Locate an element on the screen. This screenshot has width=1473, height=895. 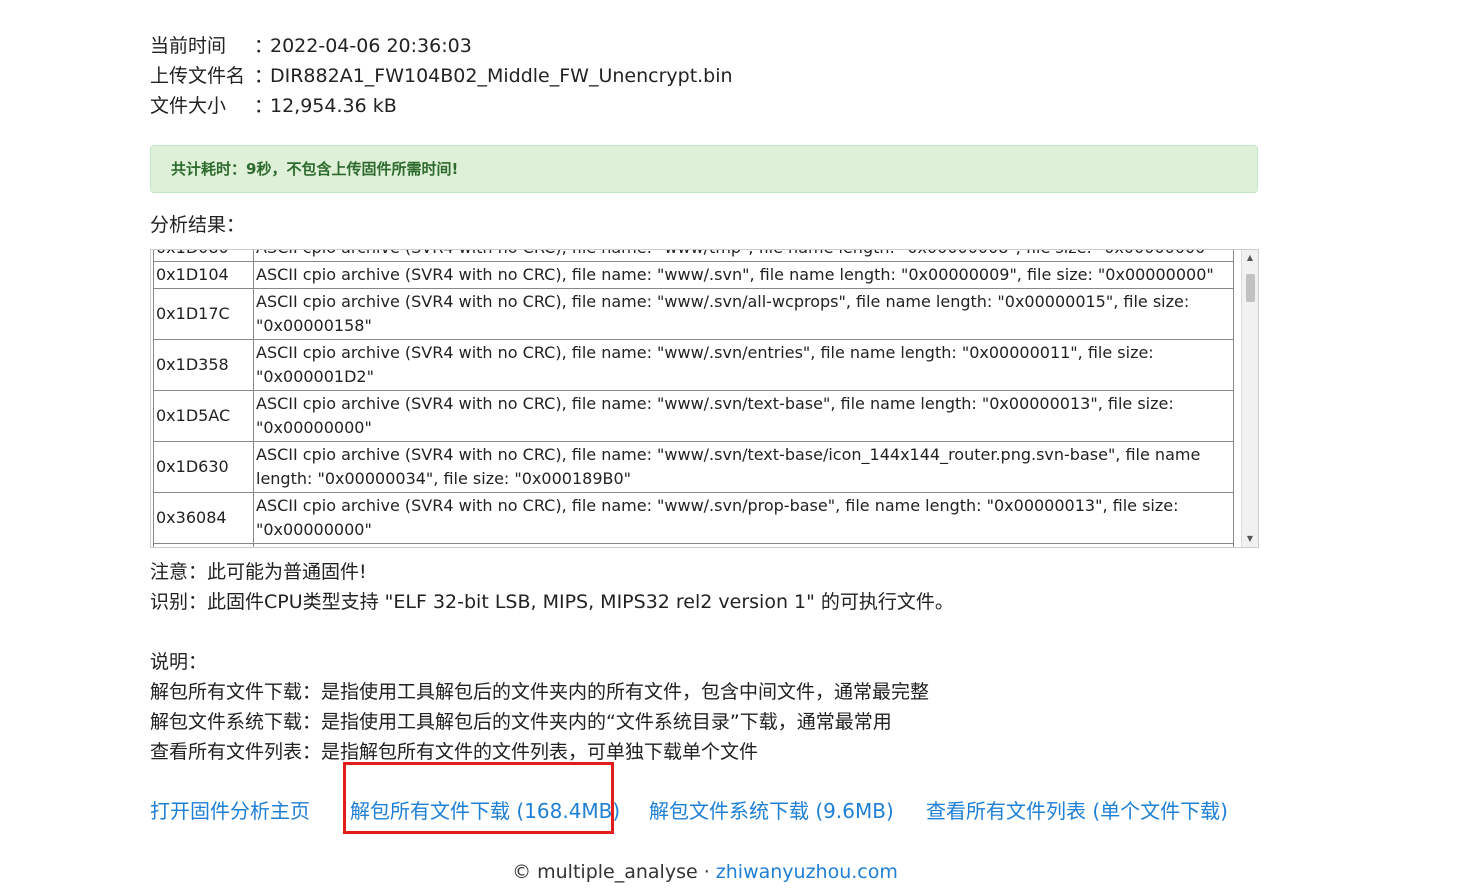
time-row: 当前时间 ： 2022-04-06 20:36:03 is located at coordinates (441, 46).